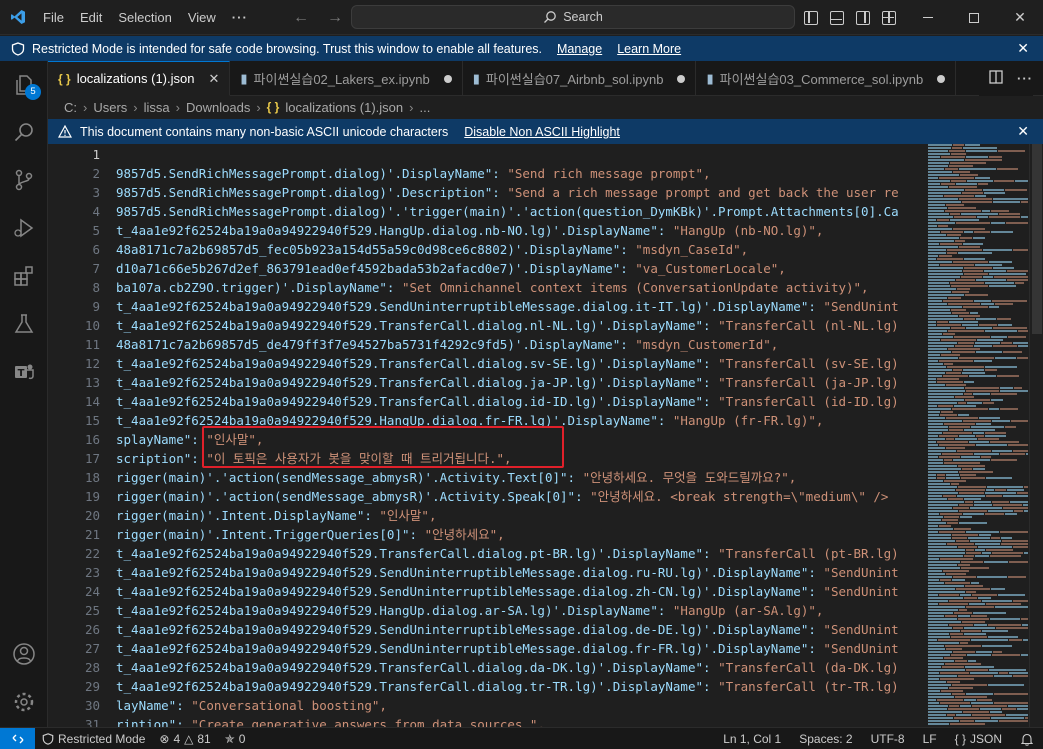 The image size is (1043, 749). I want to click on toggle-panel-icon, so click(837, 17).